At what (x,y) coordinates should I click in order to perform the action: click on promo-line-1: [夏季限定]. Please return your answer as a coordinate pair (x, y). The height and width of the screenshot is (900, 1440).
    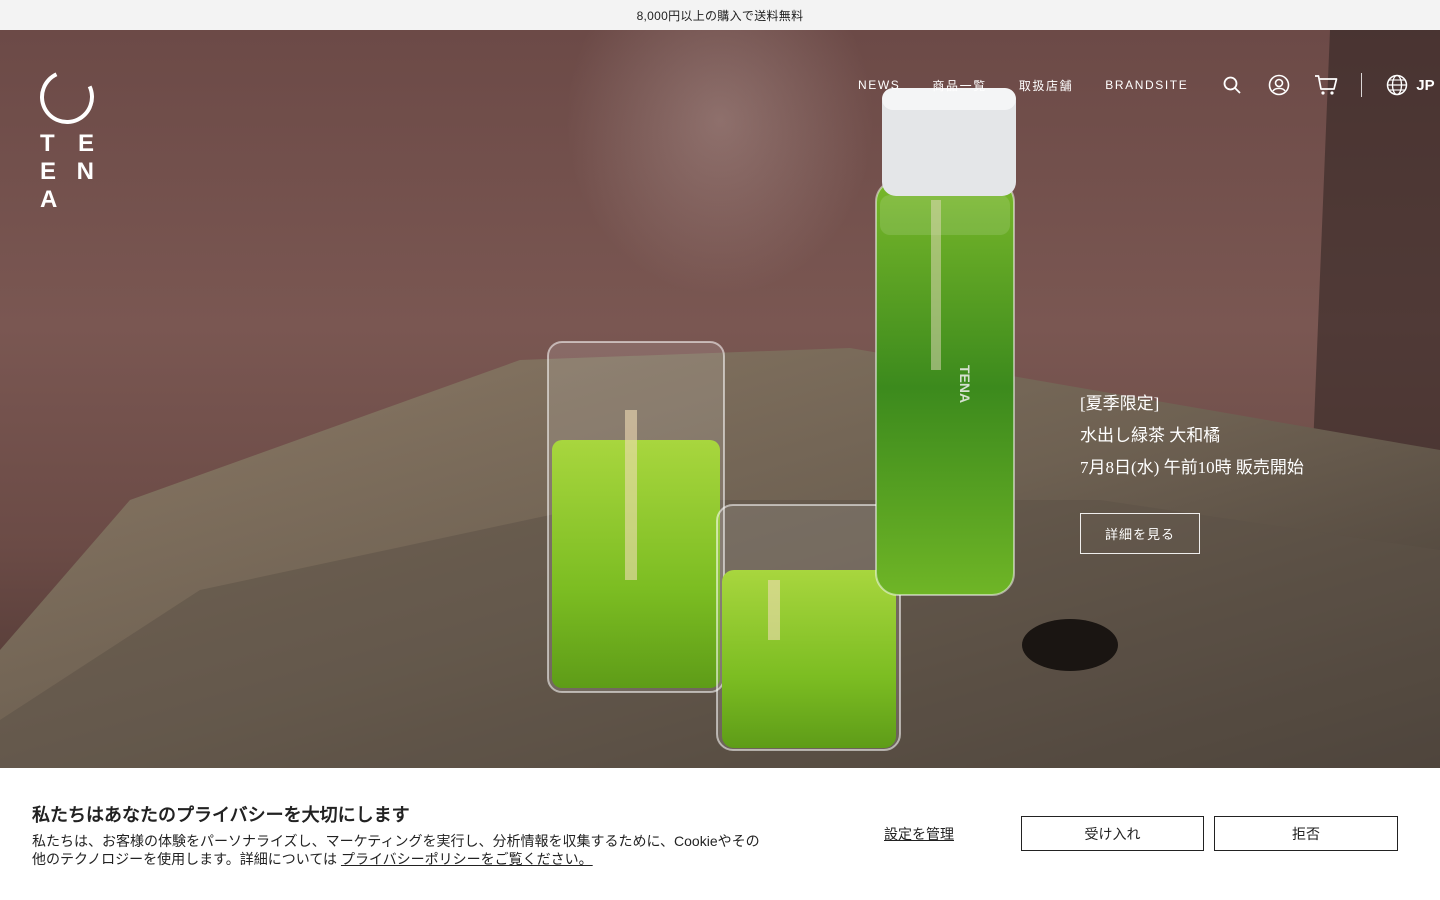
    Looking at the image, I should click on (1120, 403).